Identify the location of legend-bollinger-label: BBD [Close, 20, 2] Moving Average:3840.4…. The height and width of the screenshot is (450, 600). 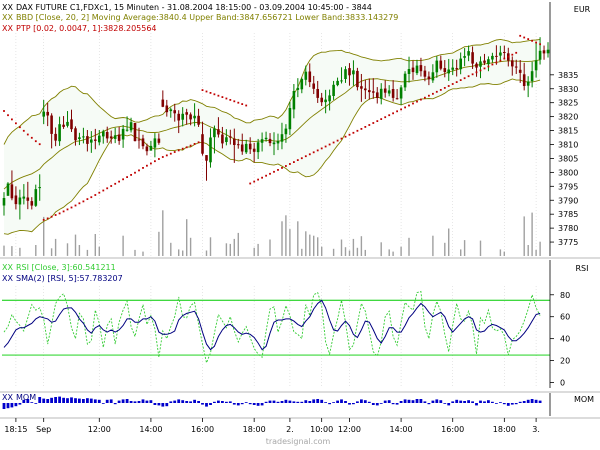
(207, 17).